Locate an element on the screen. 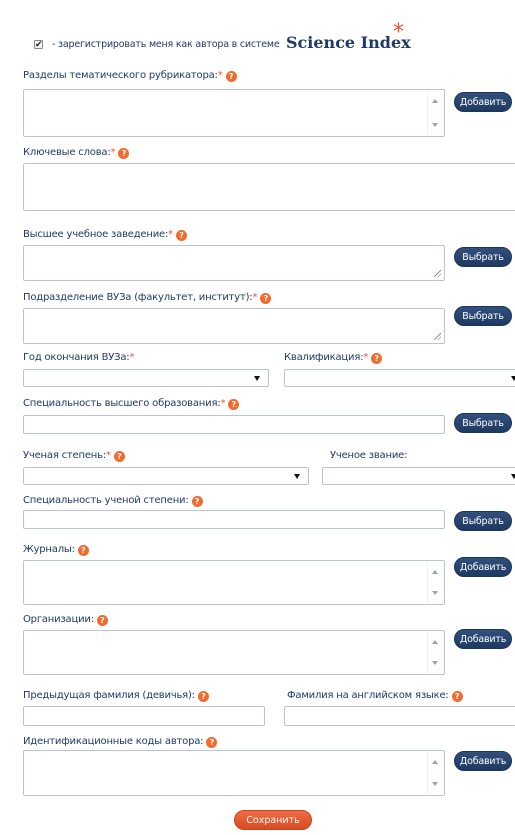 This screenshot has width=515, height=835. qualification-select is located at coordinates (399, 378).